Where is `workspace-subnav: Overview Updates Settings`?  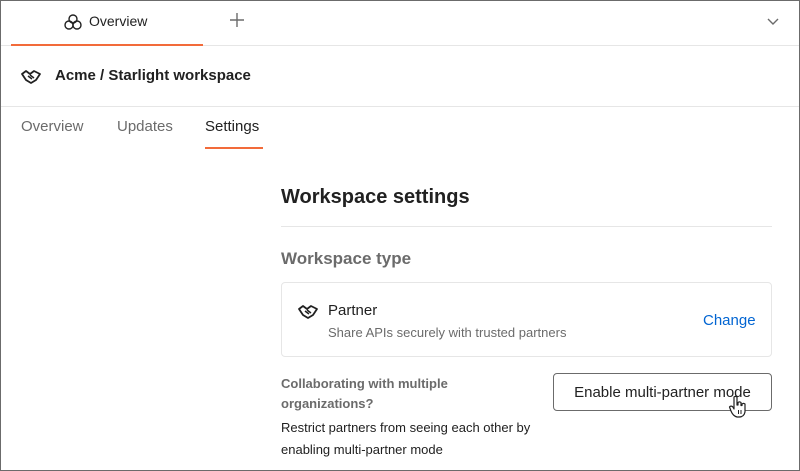
workspace-subnav: Overview Updates Settings is located at coordinates (400, 128).